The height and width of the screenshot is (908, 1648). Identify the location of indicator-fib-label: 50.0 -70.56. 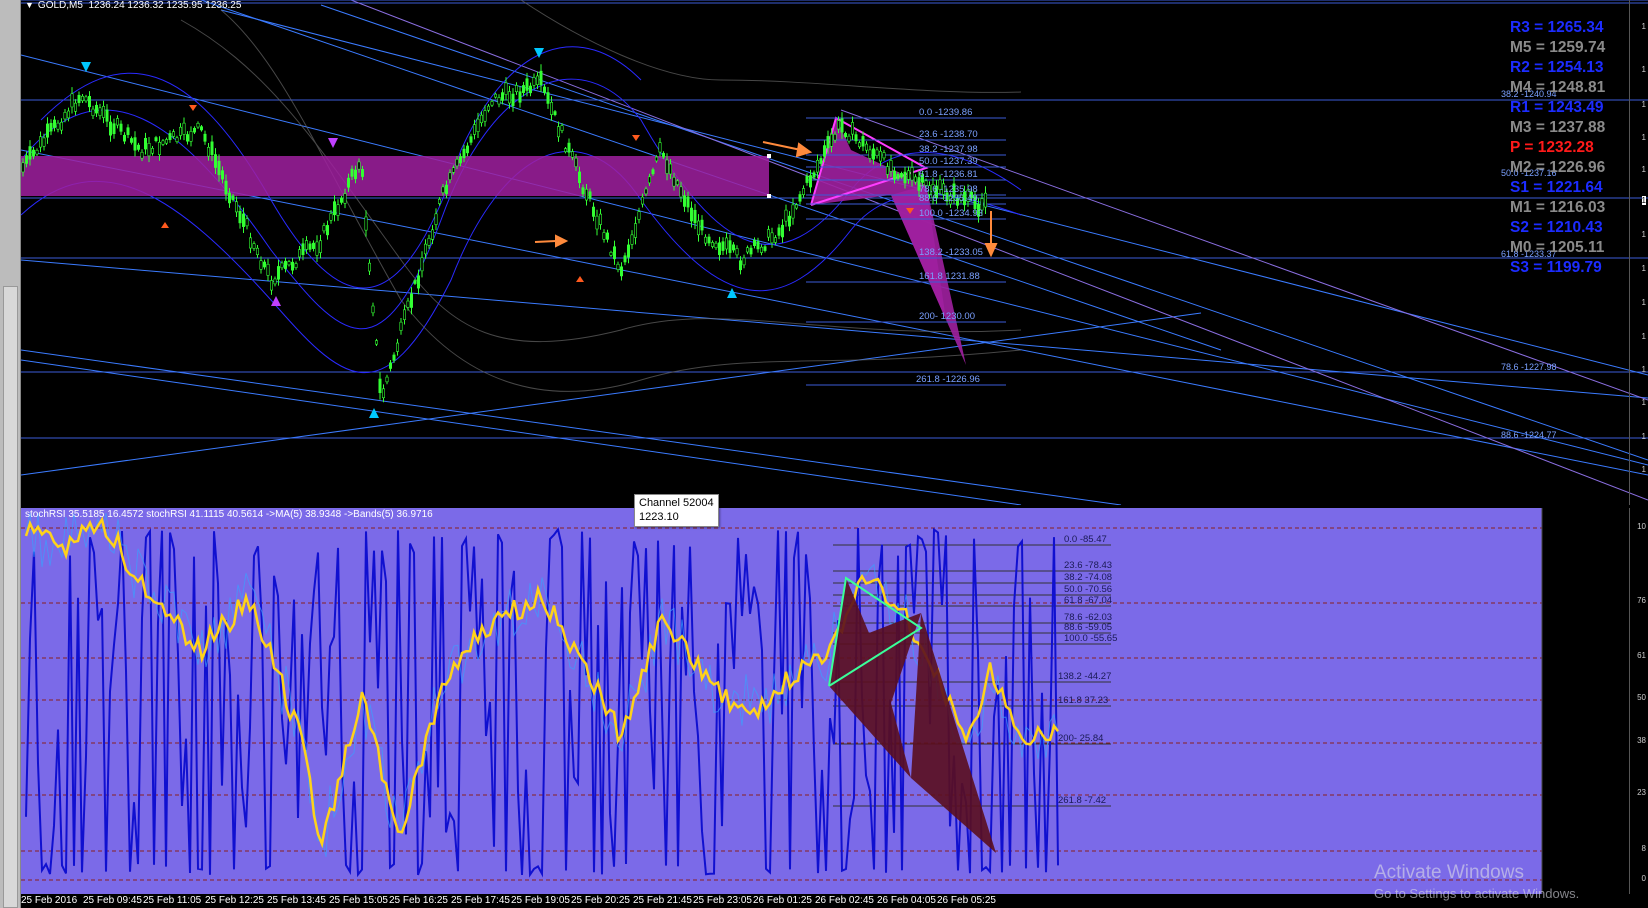
(1088, 589).